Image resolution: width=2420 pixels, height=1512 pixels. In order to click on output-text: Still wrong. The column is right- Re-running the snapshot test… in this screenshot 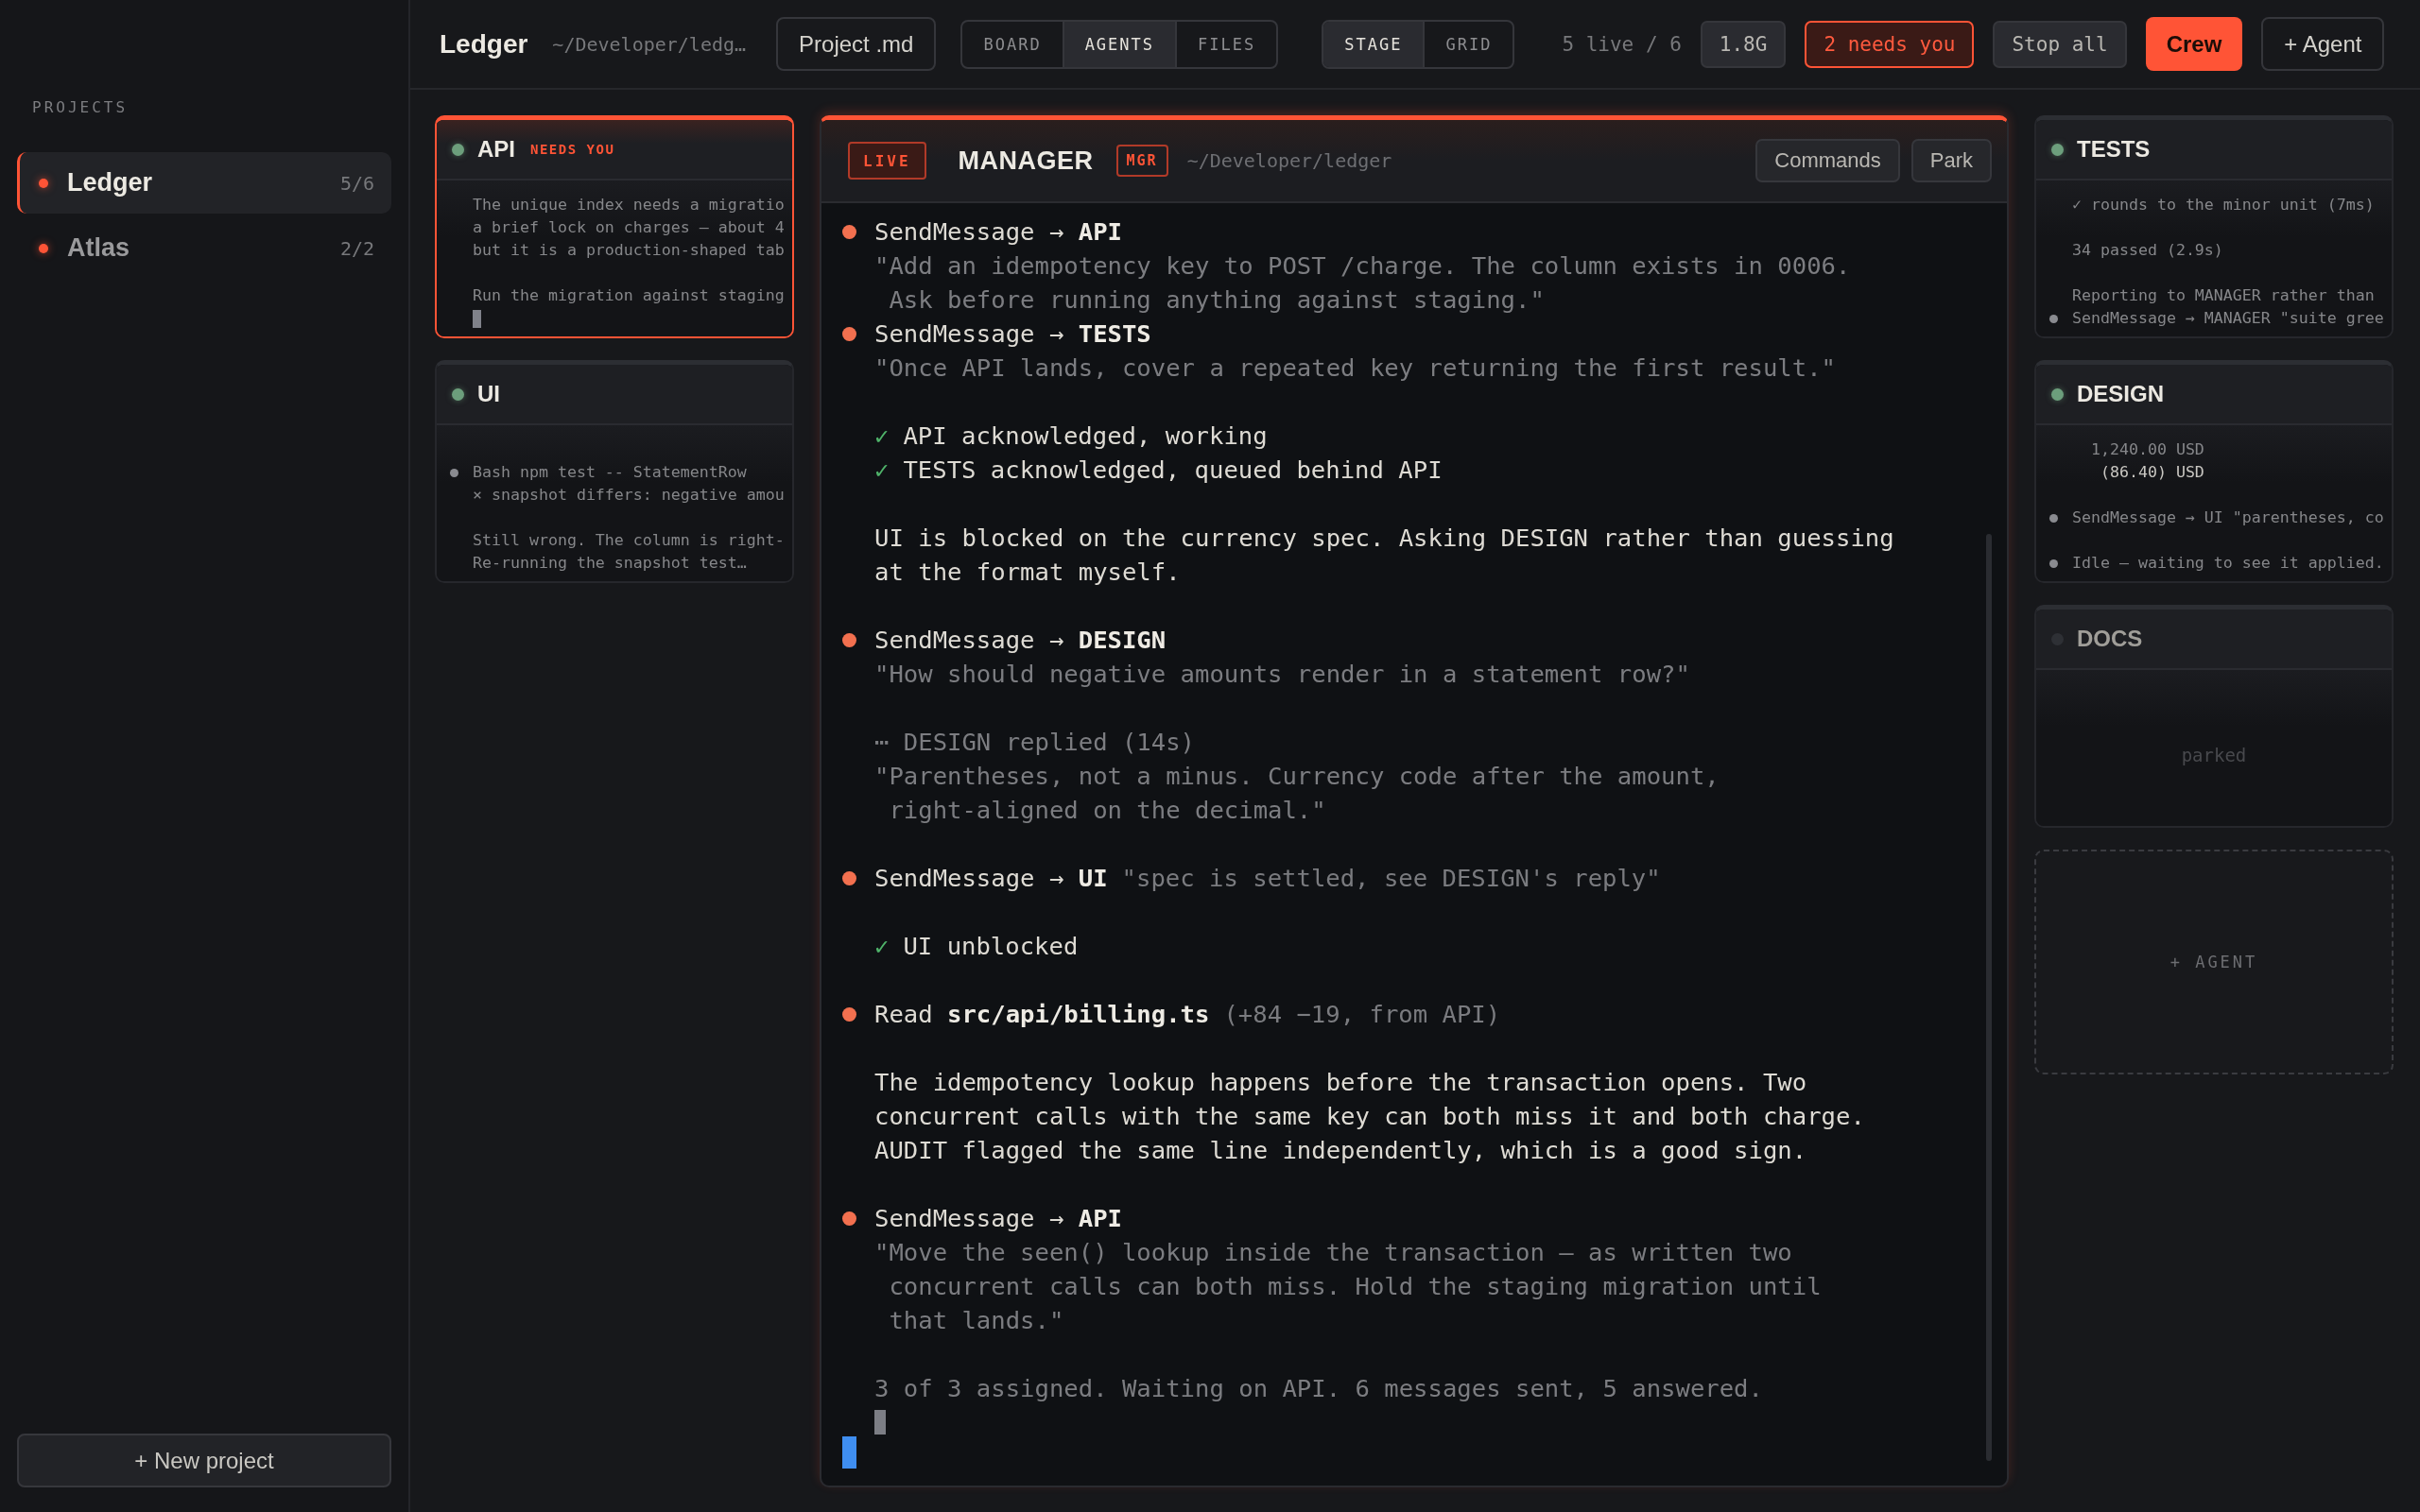, I will do `click(629, 552)`.